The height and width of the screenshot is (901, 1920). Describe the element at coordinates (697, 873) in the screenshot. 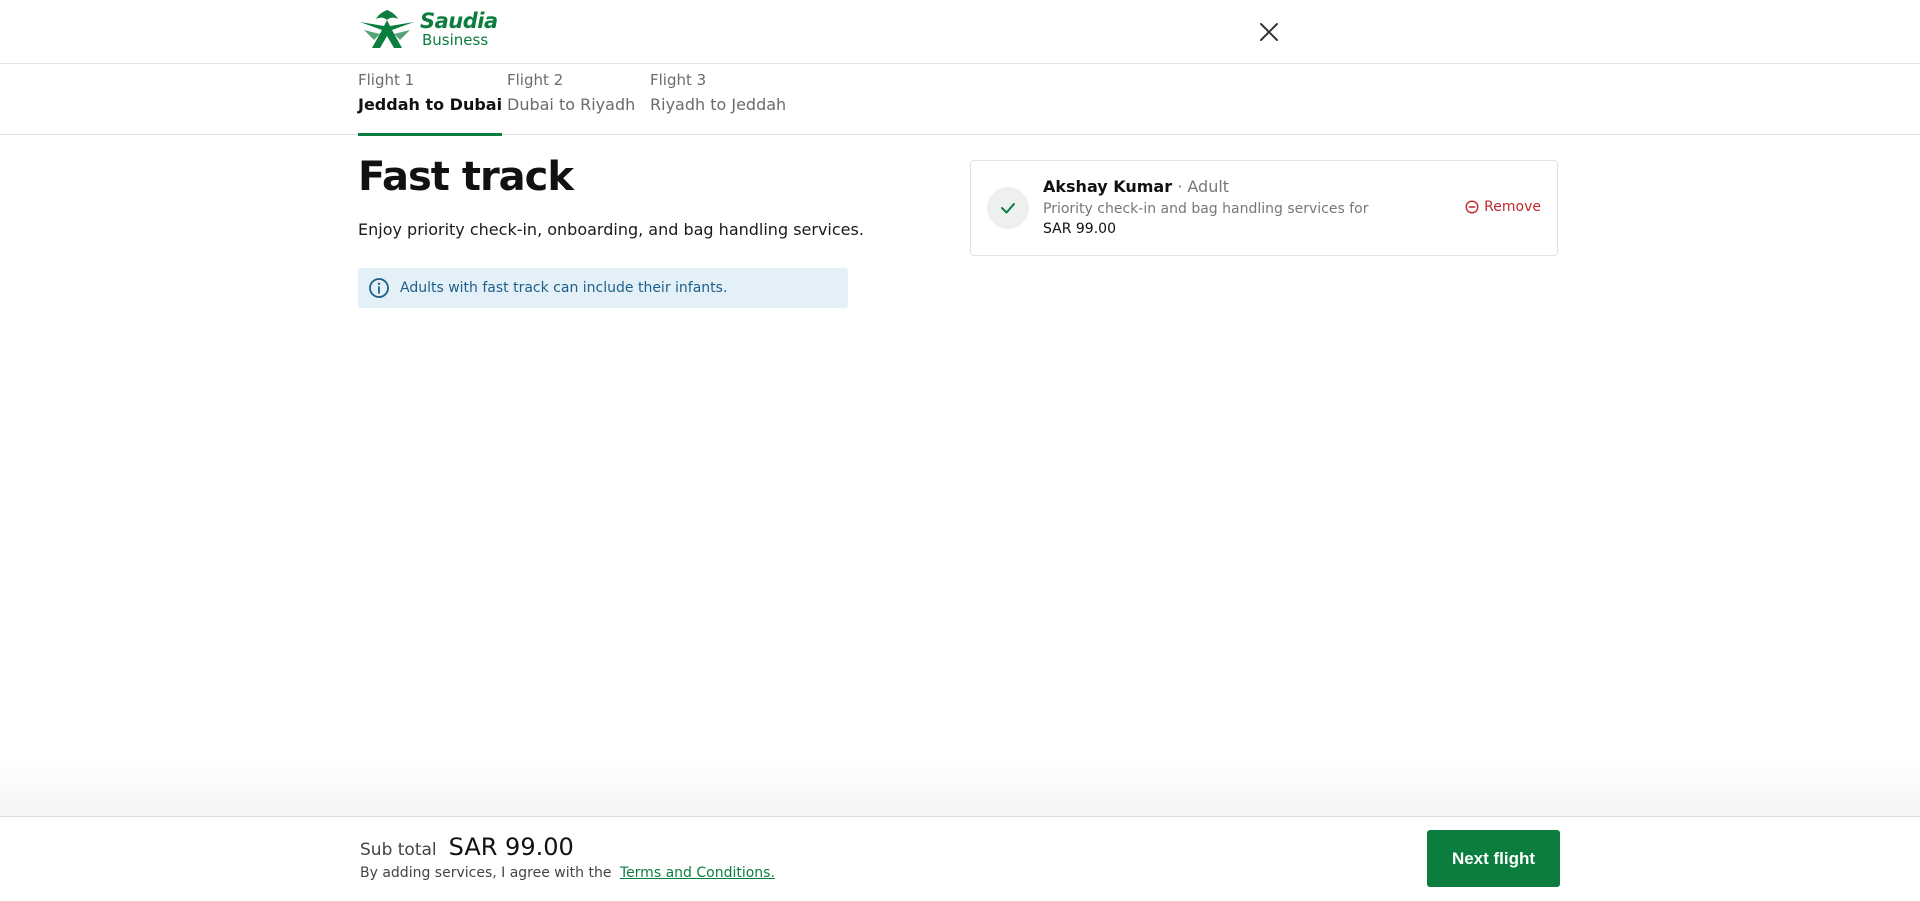

I see `terms-link: Terms and Conditions.` at that location.